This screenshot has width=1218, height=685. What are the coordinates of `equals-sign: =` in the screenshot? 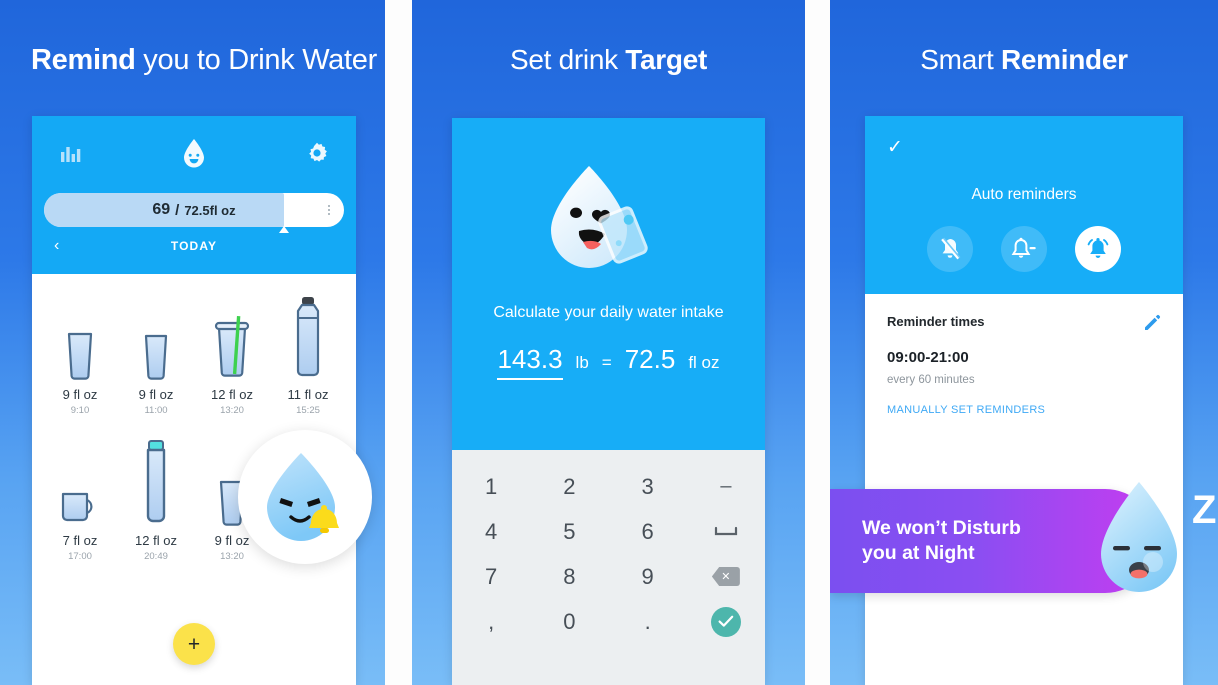 It's located at (606, 362).